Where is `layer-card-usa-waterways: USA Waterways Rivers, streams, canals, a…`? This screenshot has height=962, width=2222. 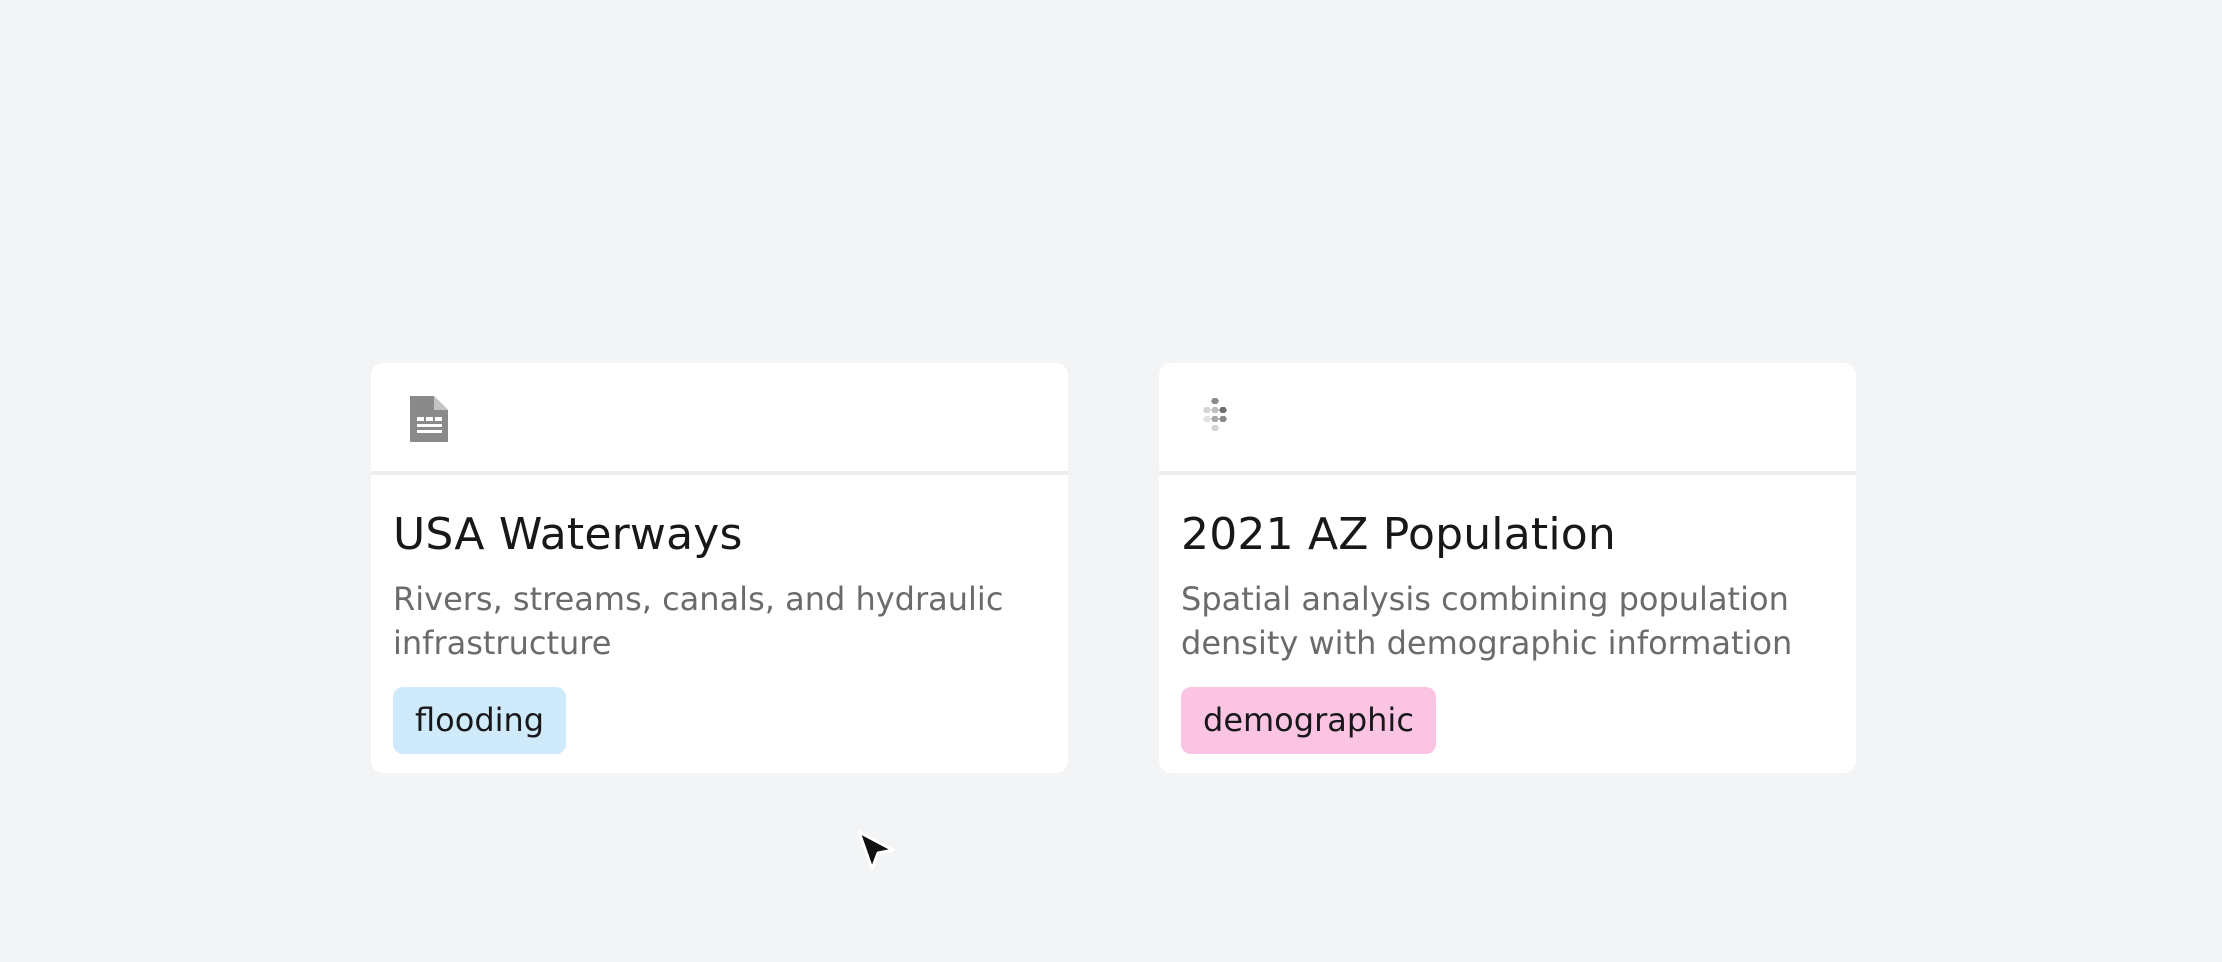
layer-card-usa-waterways: USA Waterways Rivers, streams, canals, a… is located at coordinates (719, 568).